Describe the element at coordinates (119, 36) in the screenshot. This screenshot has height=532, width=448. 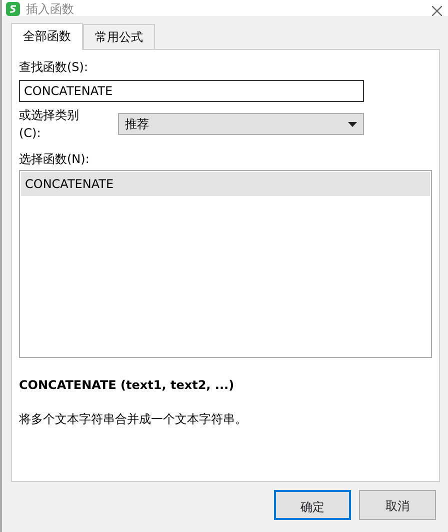
I see `tab: 常用公式` at that location.